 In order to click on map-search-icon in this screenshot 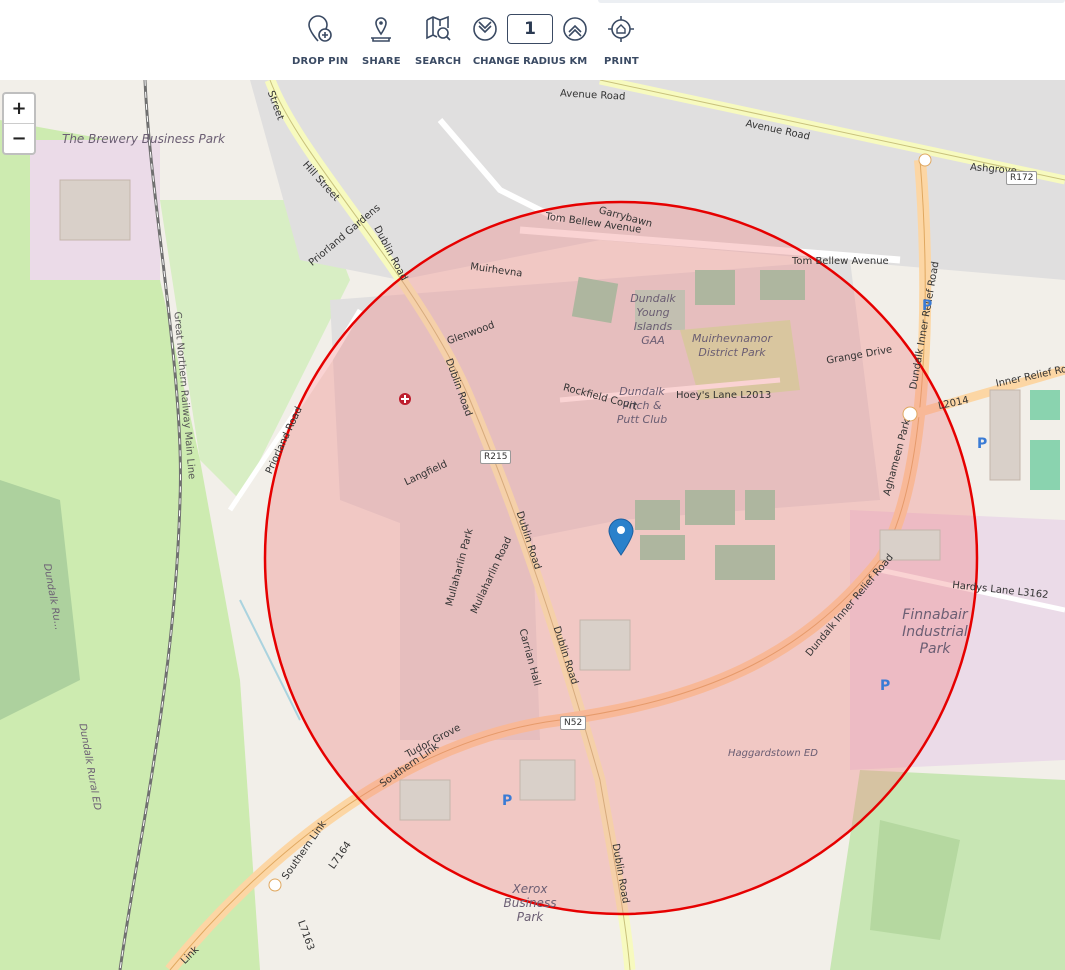, I will do `click(438, 28)`.